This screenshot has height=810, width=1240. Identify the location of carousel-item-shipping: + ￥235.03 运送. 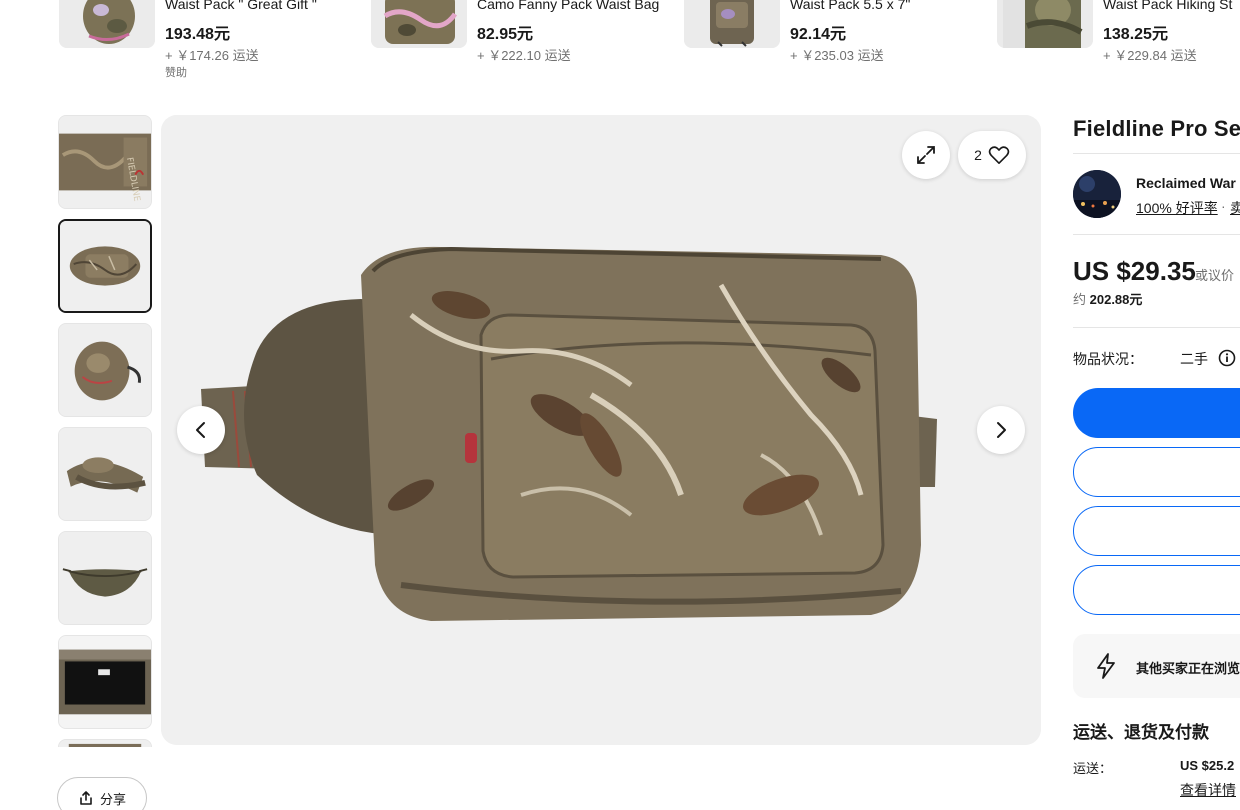
(837, 55).